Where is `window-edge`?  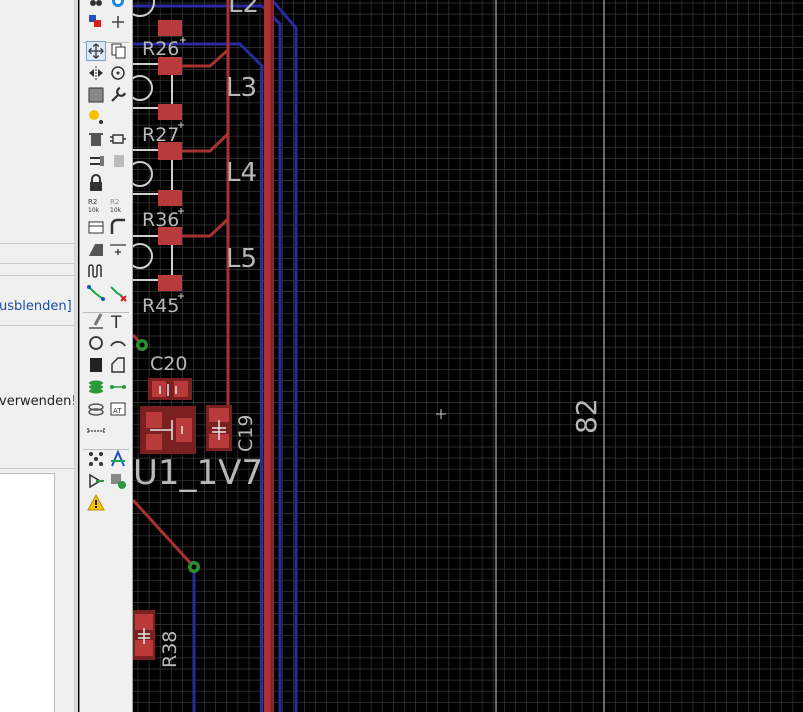
window-edge is located at coordinates (76, 356).